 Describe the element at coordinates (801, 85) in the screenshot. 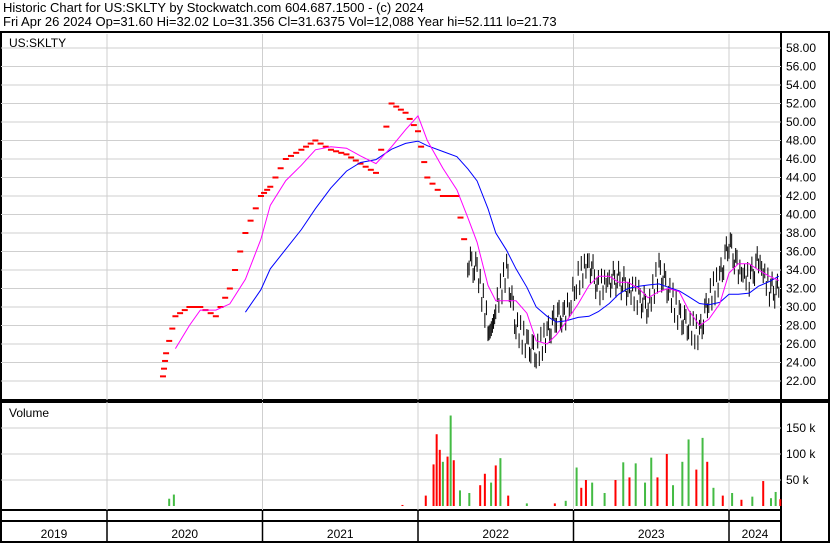

I see `y-tick-label: 54.00` at that location.